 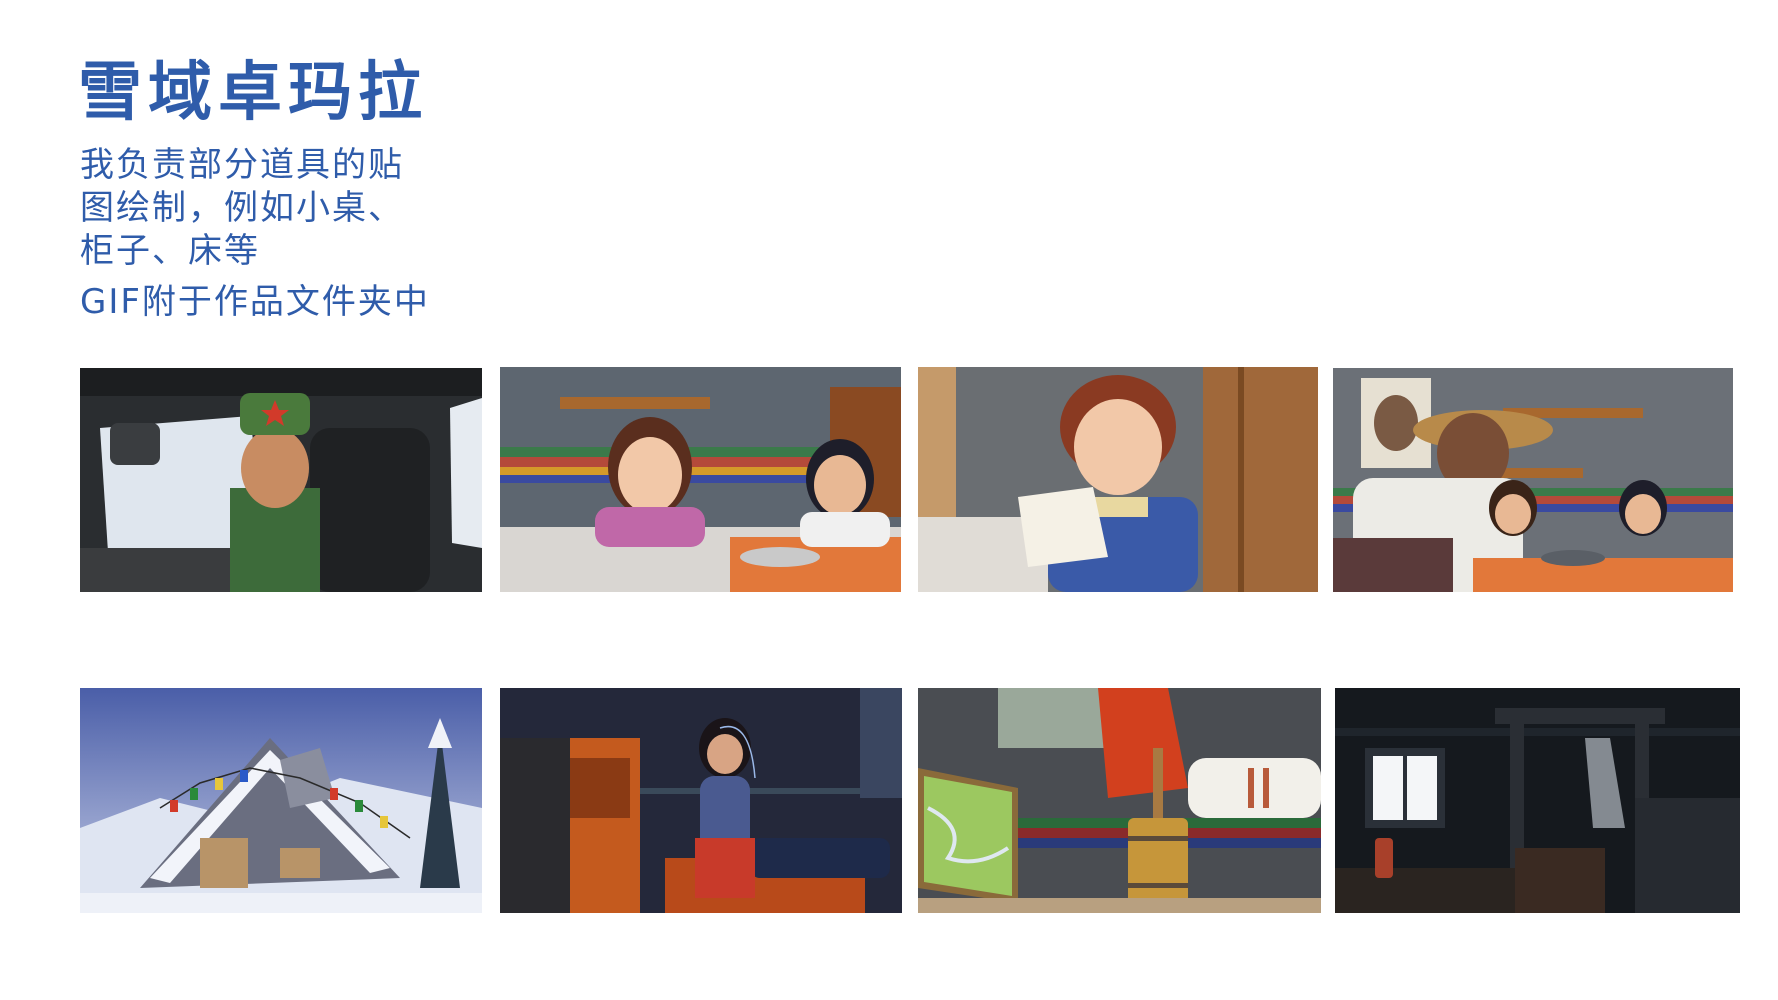 What do you see at coordinates (700, 479) in the screenshot?
I see `frame-two-girls-at-table` at bounding box center [700, 479].